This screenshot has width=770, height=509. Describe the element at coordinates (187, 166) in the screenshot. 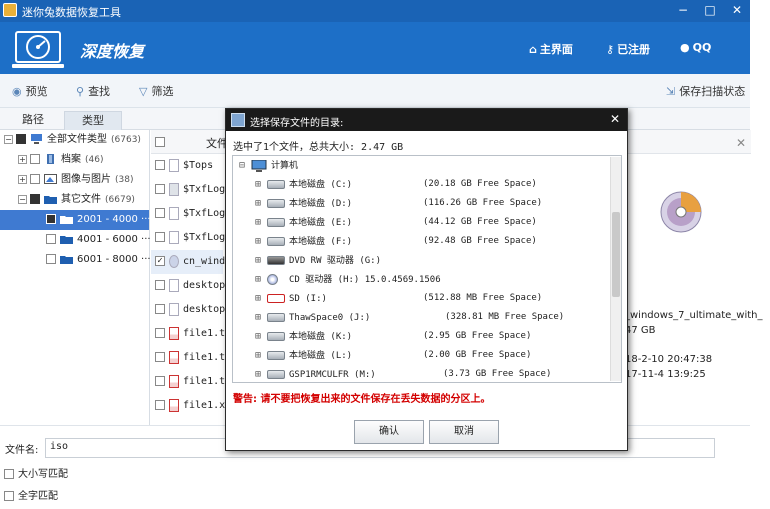

I see `table-row: $Tops` at that location.